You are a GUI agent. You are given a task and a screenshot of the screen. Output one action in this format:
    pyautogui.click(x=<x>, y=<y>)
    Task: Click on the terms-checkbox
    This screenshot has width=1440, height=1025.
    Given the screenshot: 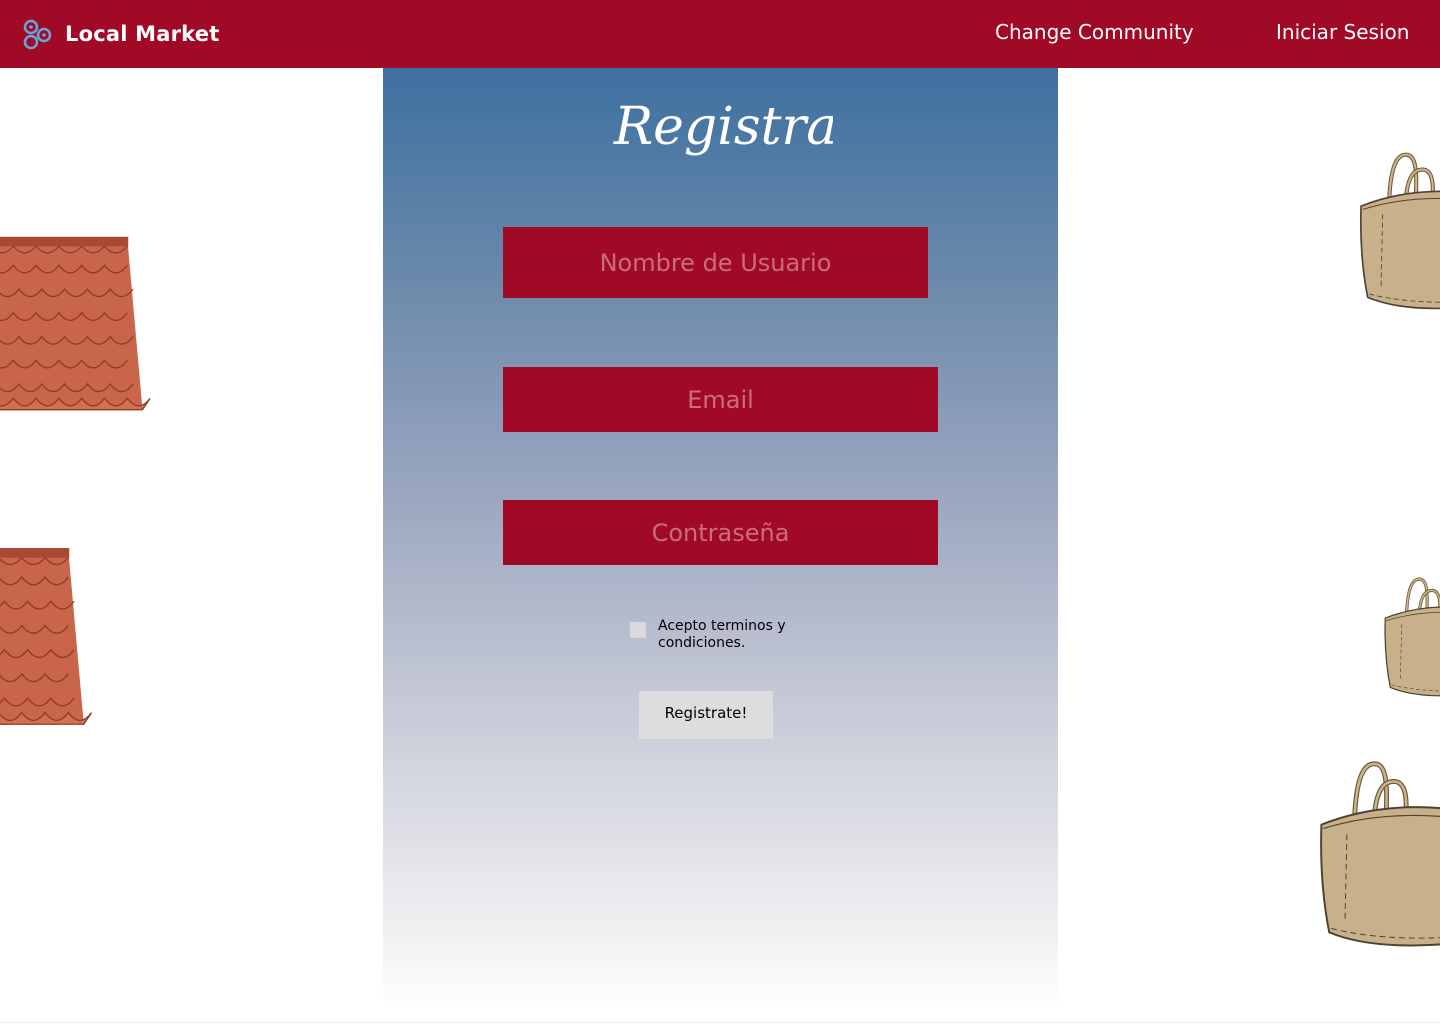 What is the action you would take?
    pyautogui.click(x=638, y=630)
    